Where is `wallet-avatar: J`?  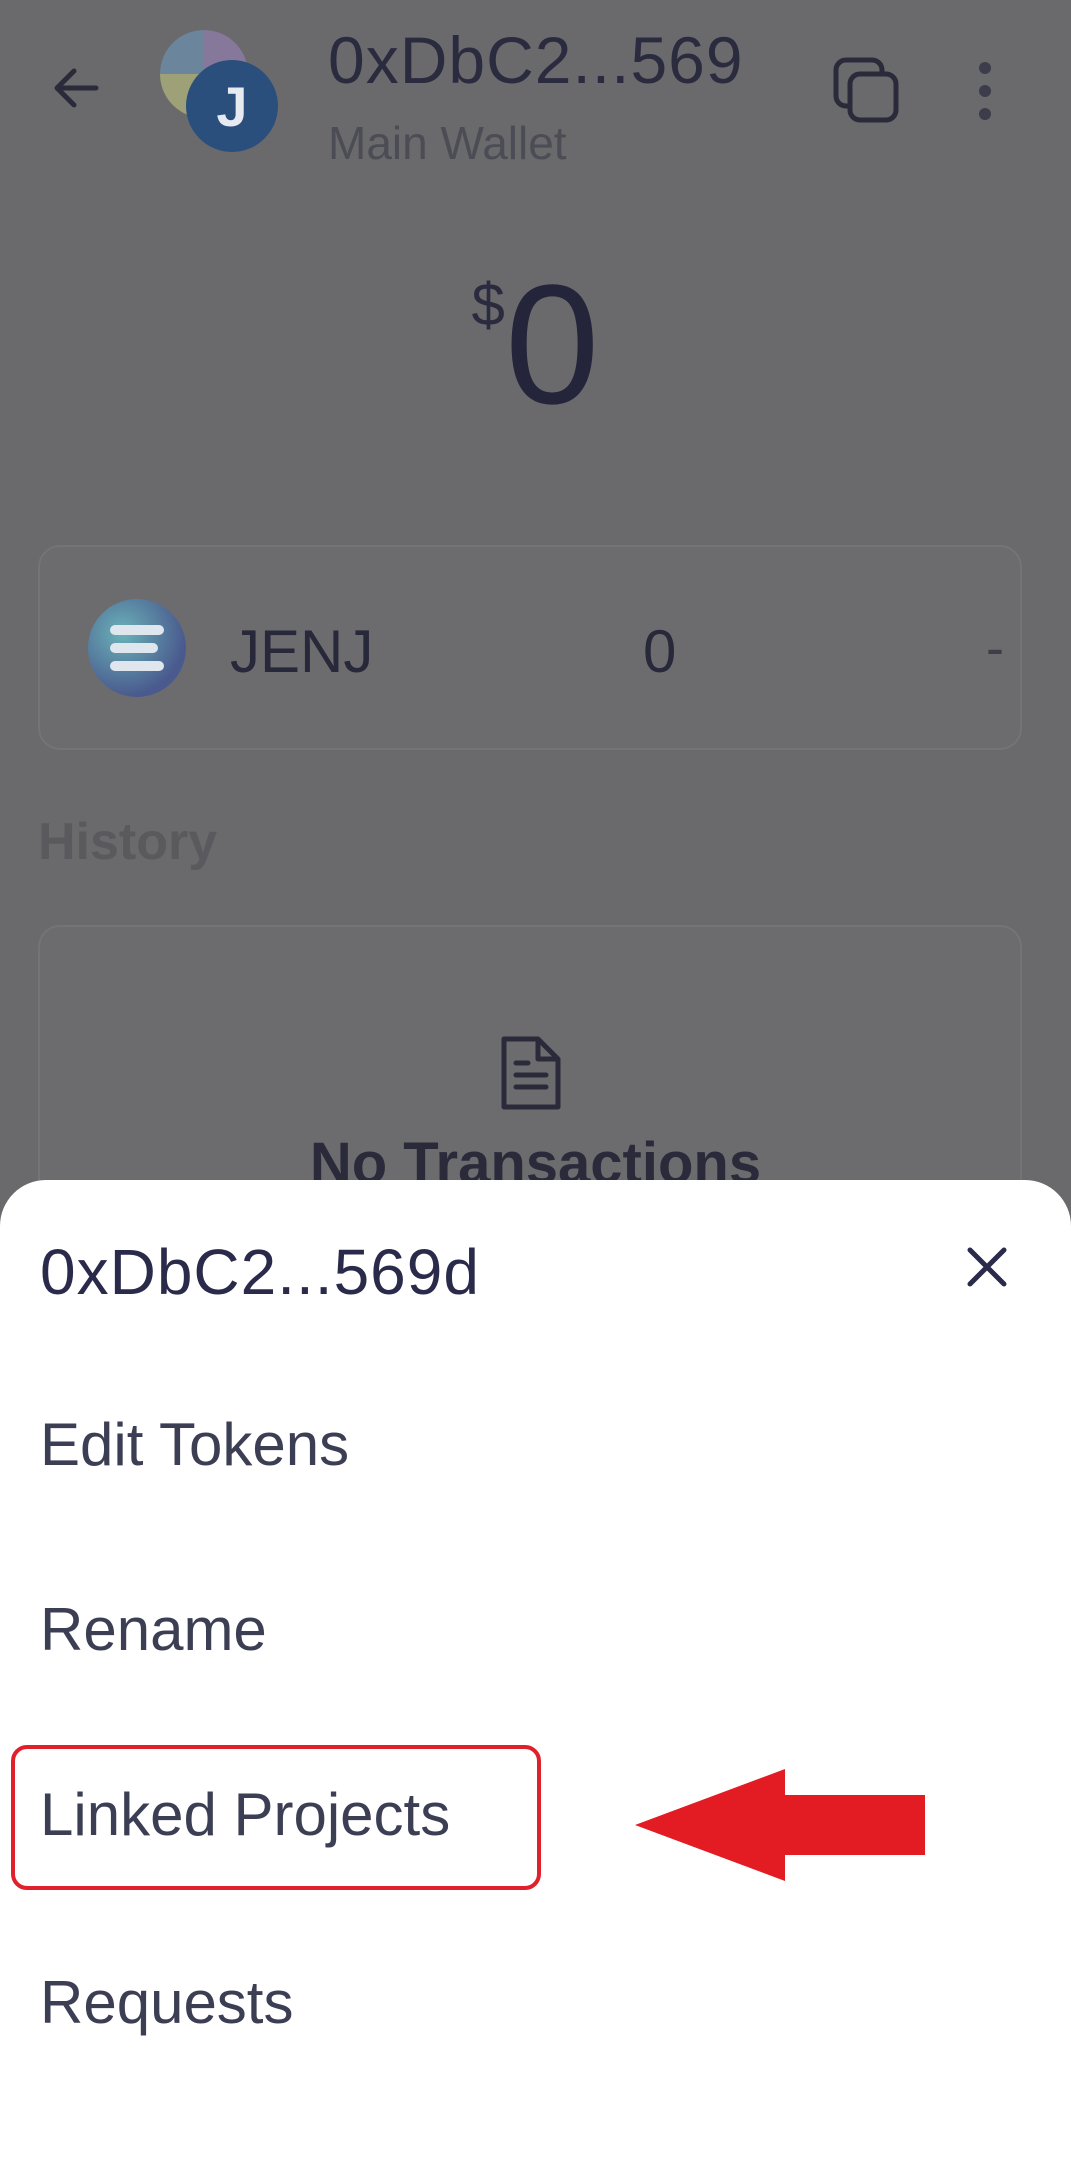 wallet-avatar: J is located at coordinates (220, 91).